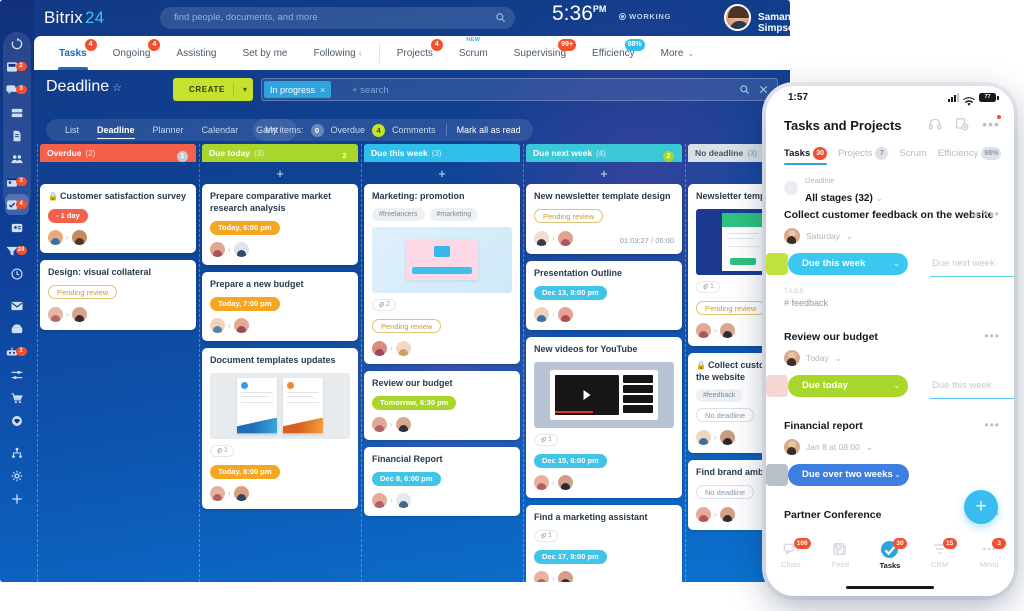 Image resolution: width=1024 pixels, height=611 pixels. Describe the element at coordinates (168, 130) in the screenshot. I see `view-planner: Planner` at that location.